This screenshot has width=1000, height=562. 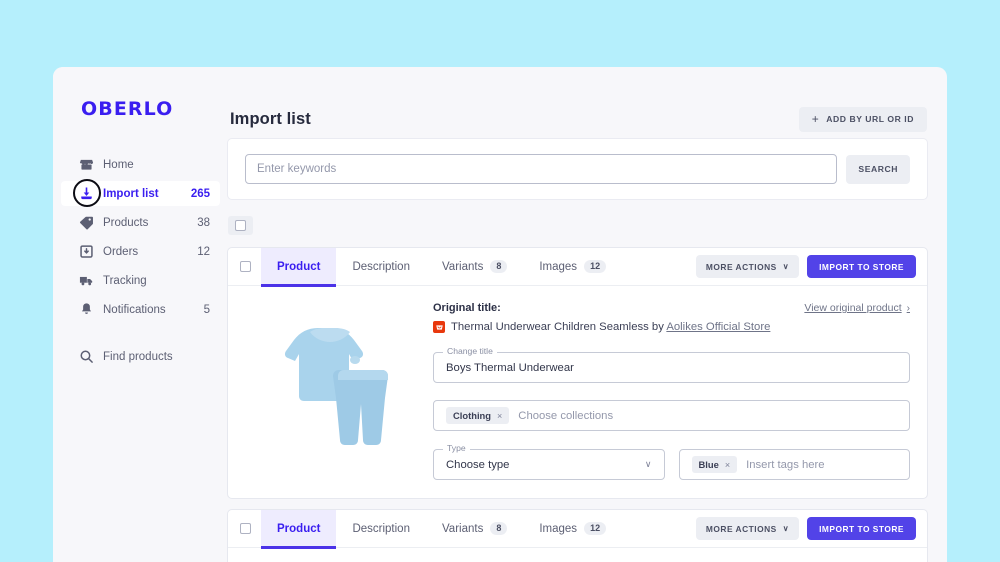 What do you see at coordinates (671, 365) in the screenshot?
I see `change-title-field: Change title Boys Thermal Underwear` at bounding box center [671, 365].